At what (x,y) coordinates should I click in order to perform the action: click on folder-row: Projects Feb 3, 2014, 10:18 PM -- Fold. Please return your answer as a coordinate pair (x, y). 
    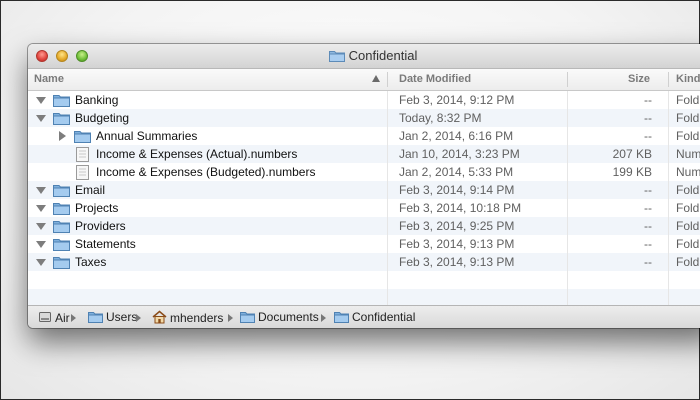
    Looking at the image, I should click on (364, 208).